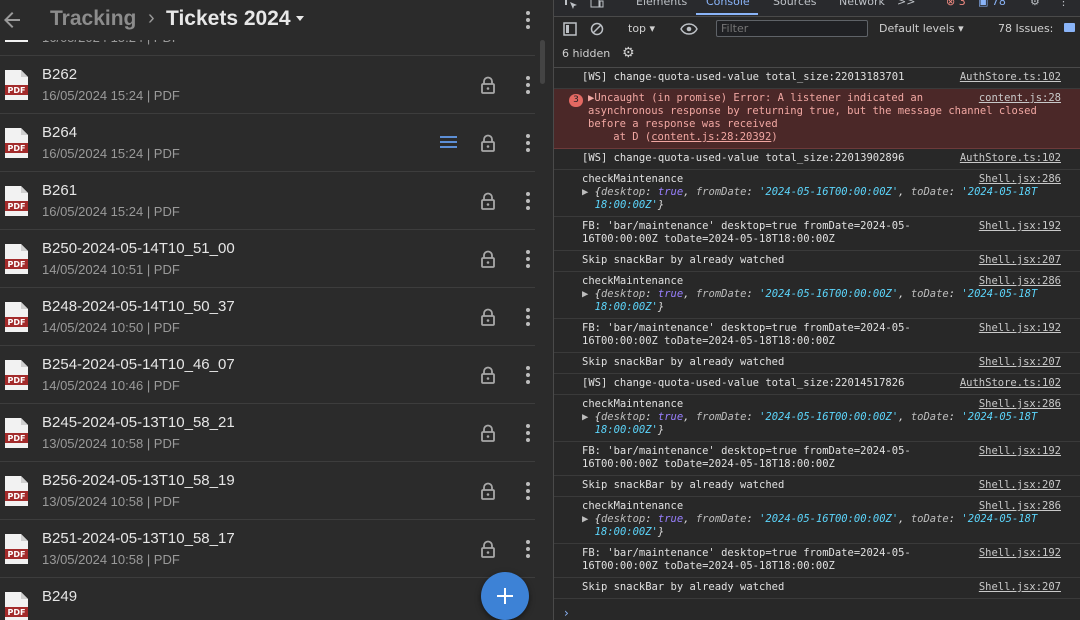  I want to click on list-scrollbar, so click(542, 62).